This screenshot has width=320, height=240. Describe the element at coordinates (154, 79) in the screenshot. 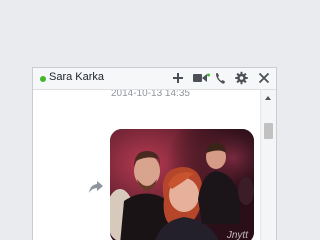

I see `chat-titlebar: Sara Karka` at that location.